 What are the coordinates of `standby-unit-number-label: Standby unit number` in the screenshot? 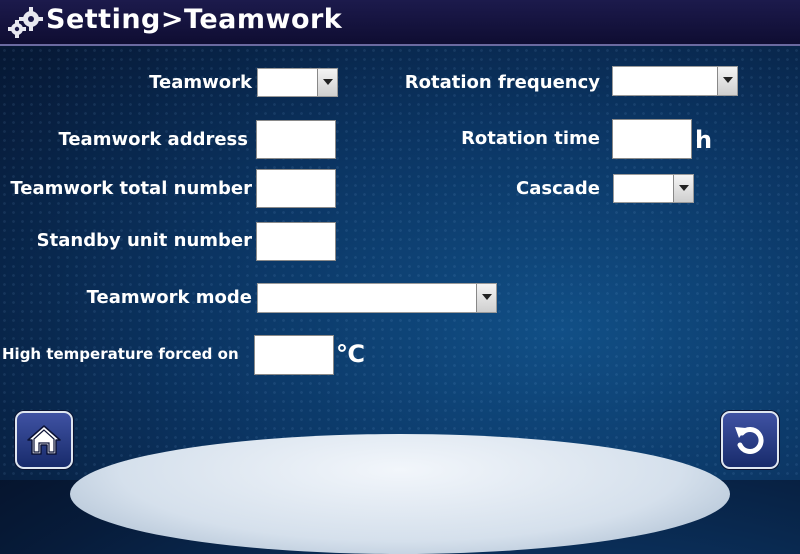 It's located at (144, 240).